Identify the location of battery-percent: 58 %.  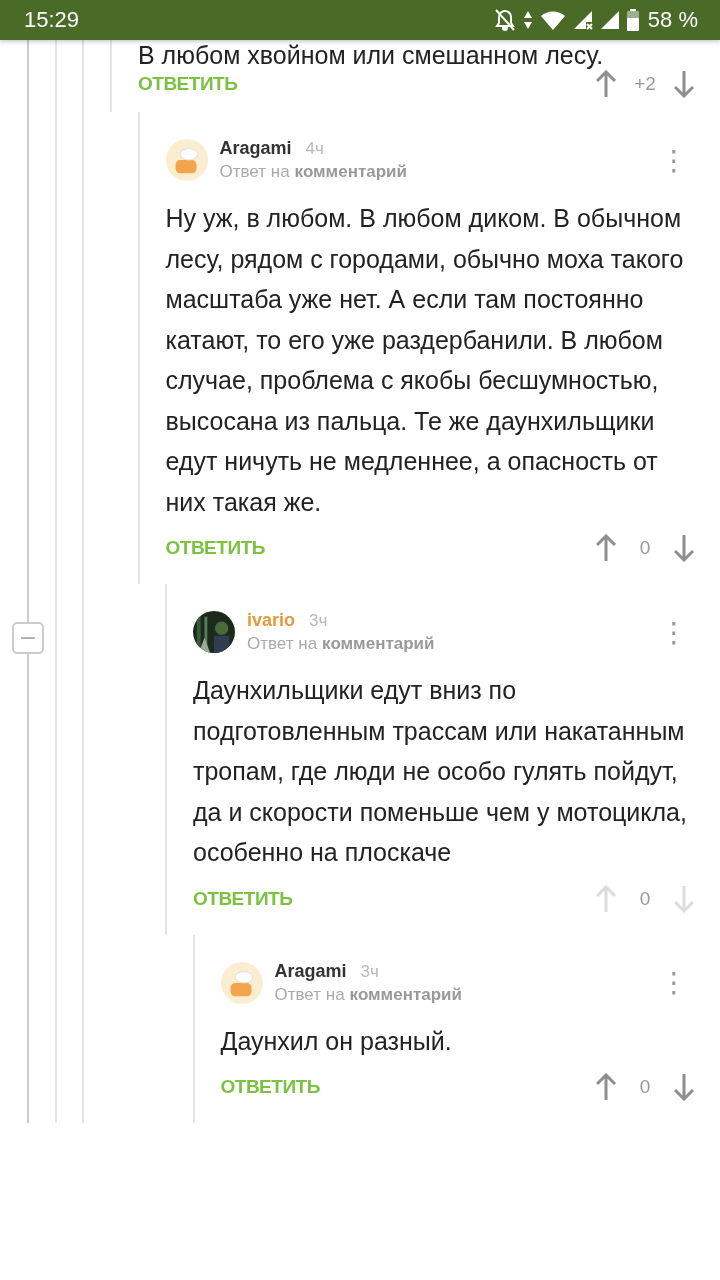
(672, 20).